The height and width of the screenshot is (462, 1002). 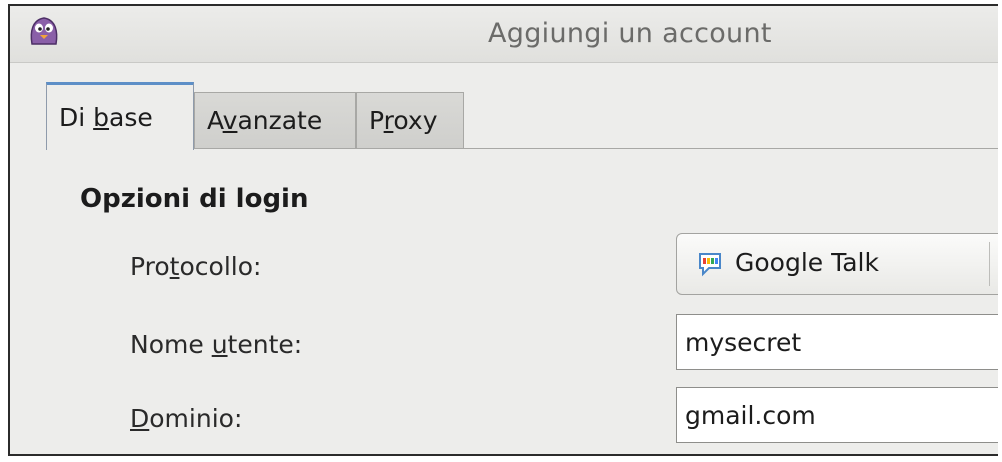 What do you see at coordinates (131, 117) in the screenshot?
I see `tab-basic-label-post: ase` at bounding box center [131, 117].